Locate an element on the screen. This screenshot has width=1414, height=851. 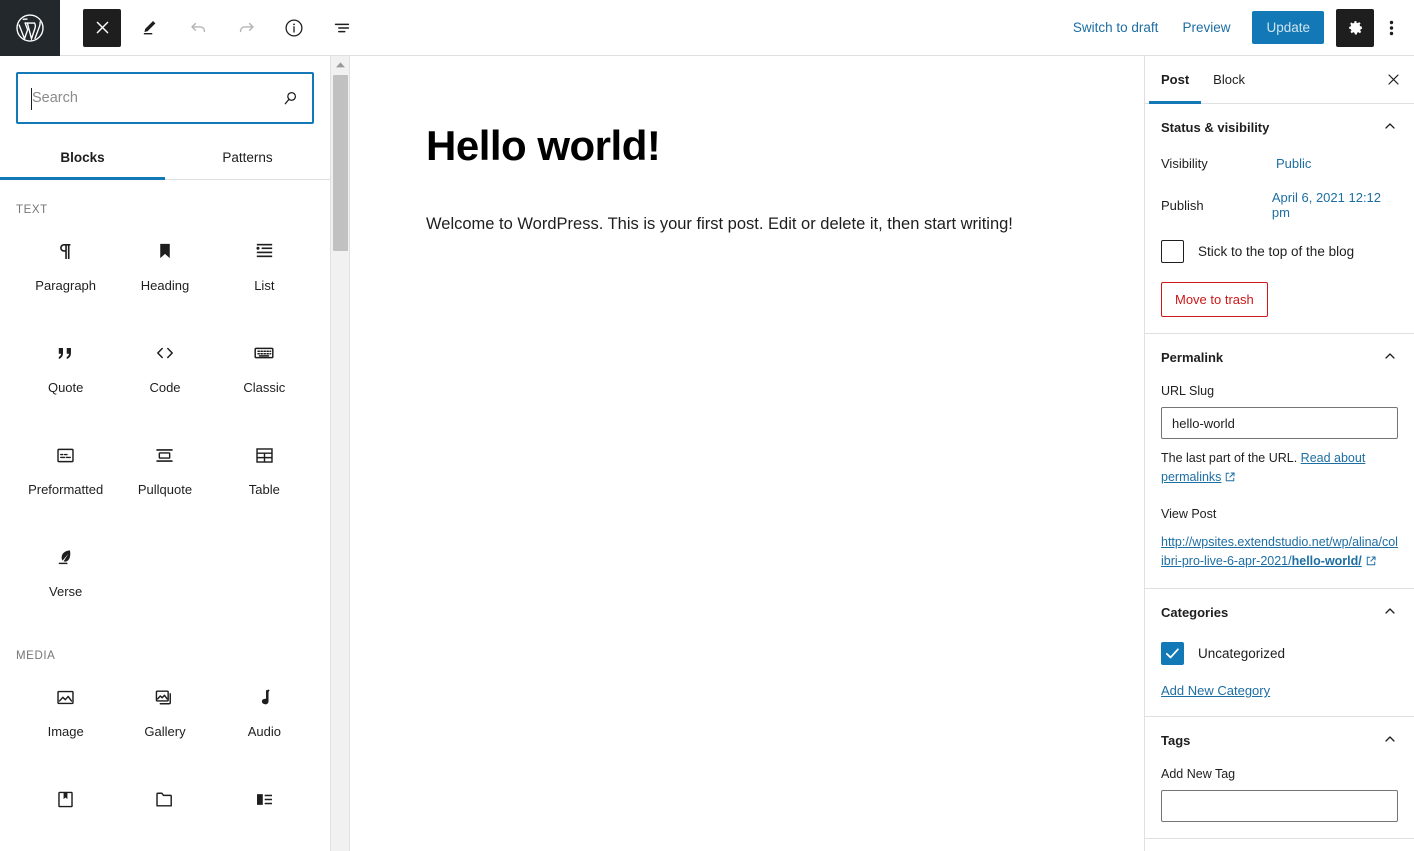
top-bar-left-tools is located at coordinates (222, 28).